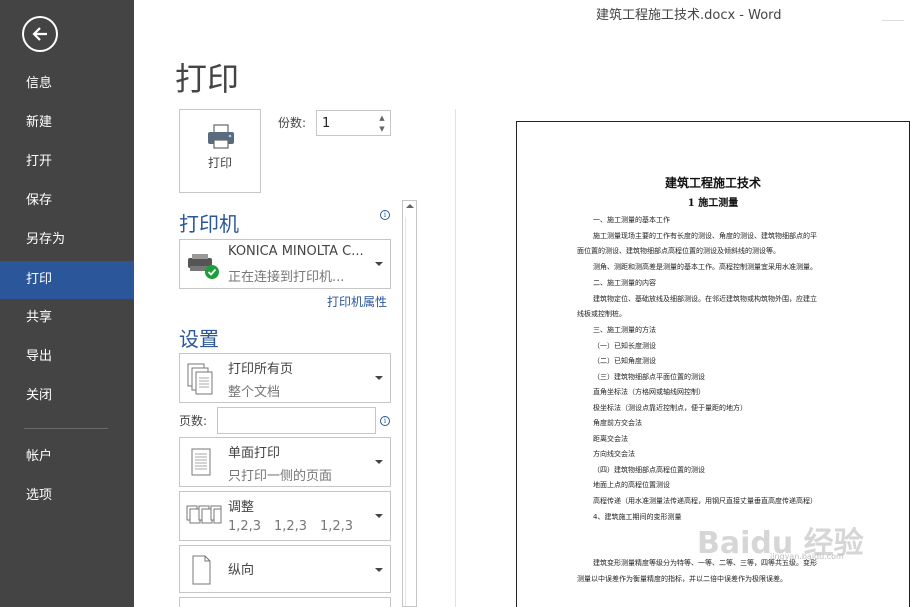 The width and height of the screenshot is (910, 607). What do you see at coordinates (280, 476) in the screenshot?
I see `sides-subtitle: 只打印一侧的页面` at bounding box center [280, 476].